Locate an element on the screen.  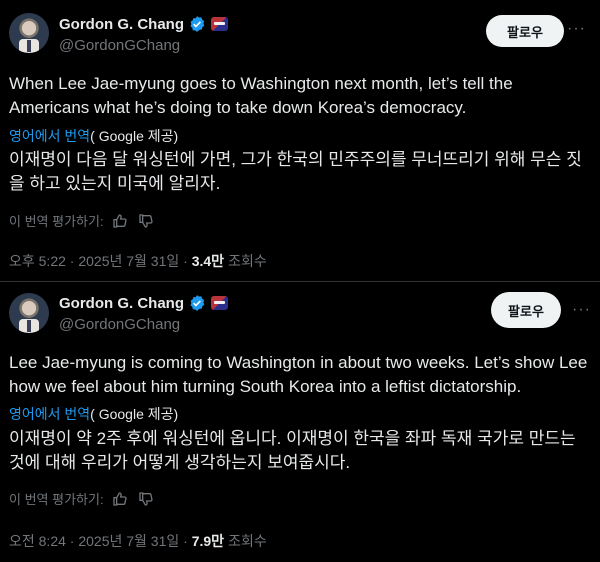
timestamp: 오전 8:24 · 2025년 7월 31일 · is located at coordinates (98, 541).